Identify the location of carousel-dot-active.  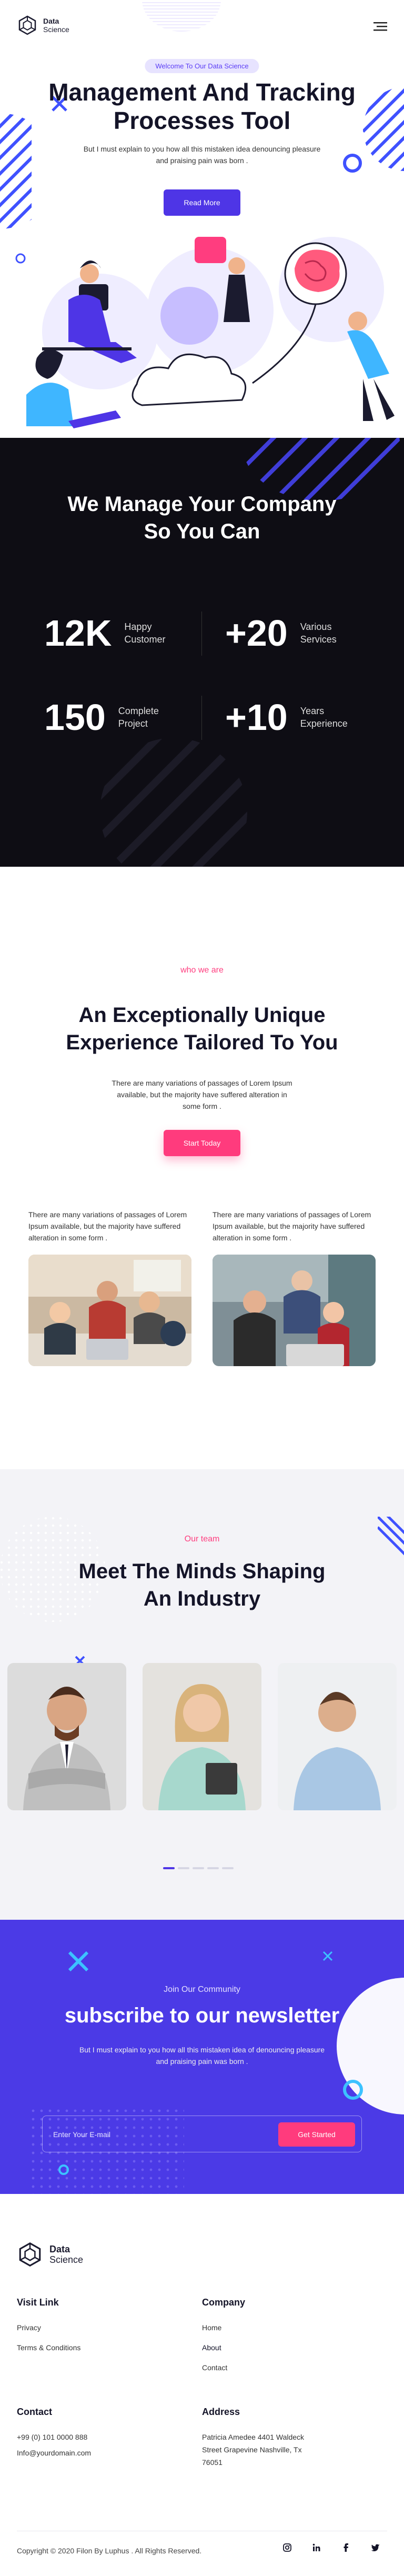
(169, 1868).